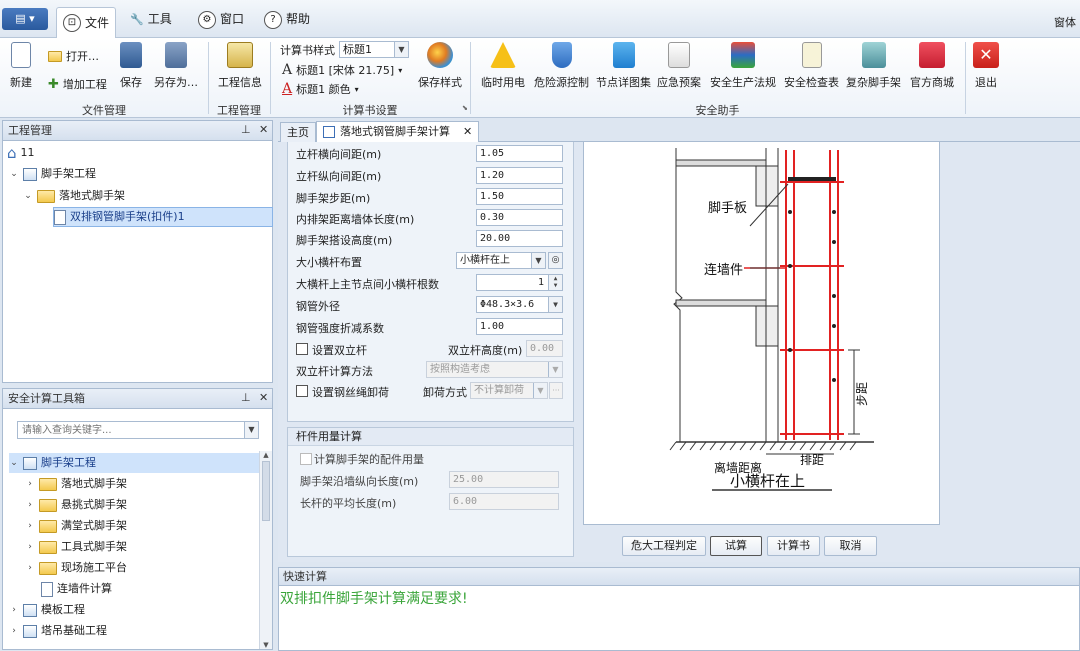 Image resolution: width=1080 pixels, height=651 pixels. I want to click on project-info-label: 工程信息, so click(240, 82).